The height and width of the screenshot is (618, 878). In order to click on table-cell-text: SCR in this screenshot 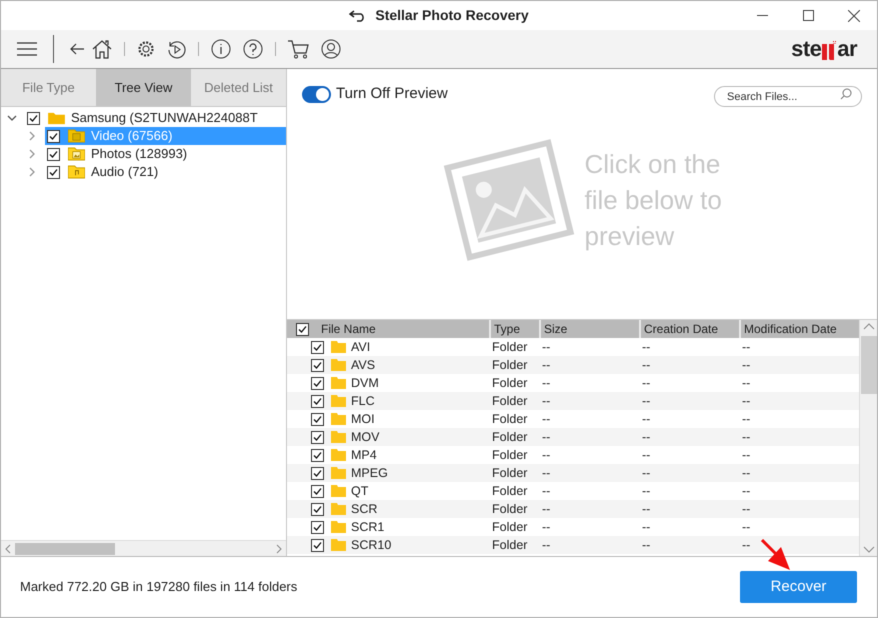, I will do `click(364, 509)`.